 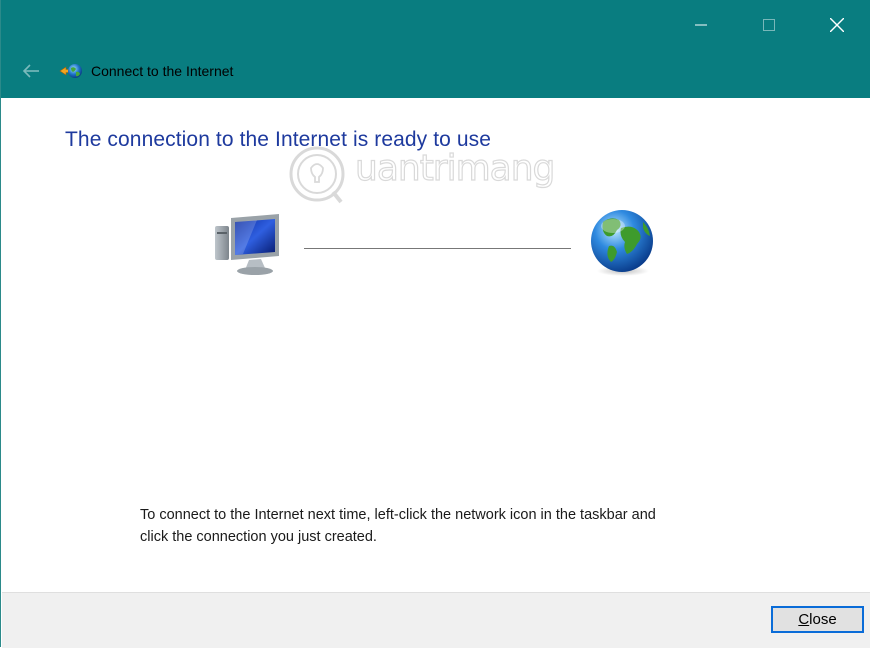 I want to click on close-window-button, so click(x=836, y=25).